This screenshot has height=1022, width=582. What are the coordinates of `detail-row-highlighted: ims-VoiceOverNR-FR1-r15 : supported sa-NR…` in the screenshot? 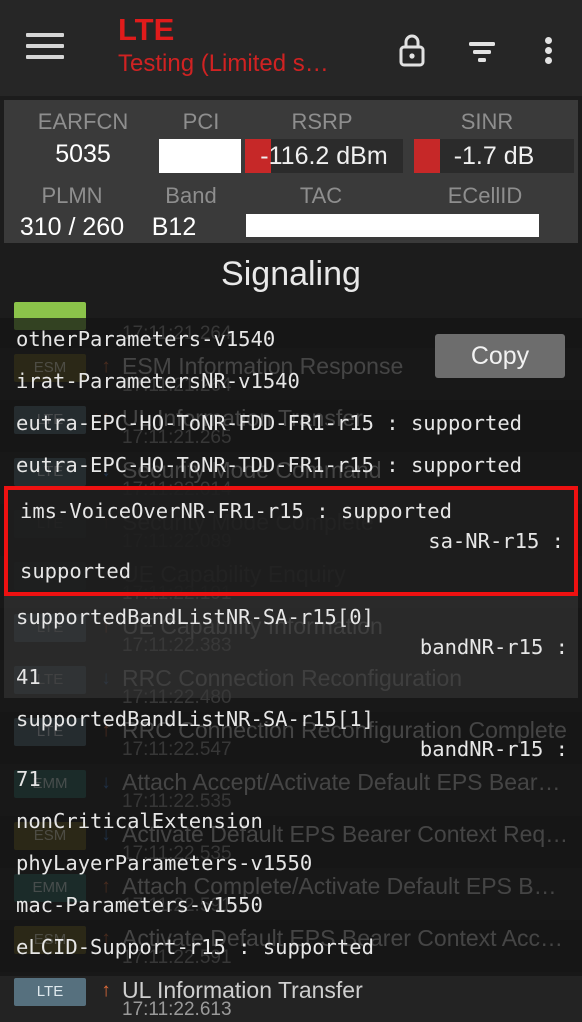 It's located at (291, 541).